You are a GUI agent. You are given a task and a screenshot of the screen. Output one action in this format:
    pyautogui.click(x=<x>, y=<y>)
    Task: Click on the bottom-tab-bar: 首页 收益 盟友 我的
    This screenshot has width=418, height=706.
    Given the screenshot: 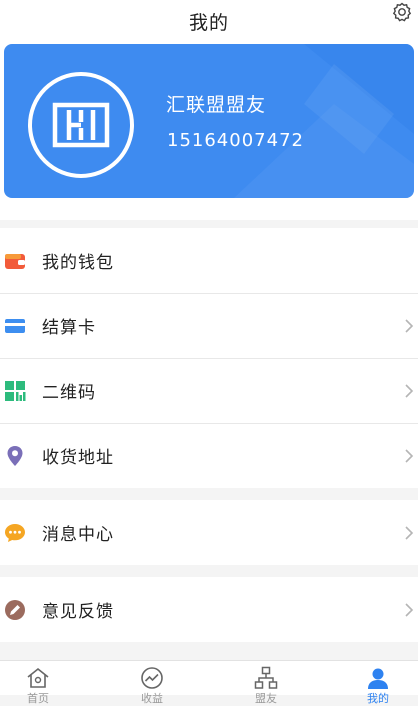 What is the action you would take?
    pyautogui.click(x=209, y=682)
    